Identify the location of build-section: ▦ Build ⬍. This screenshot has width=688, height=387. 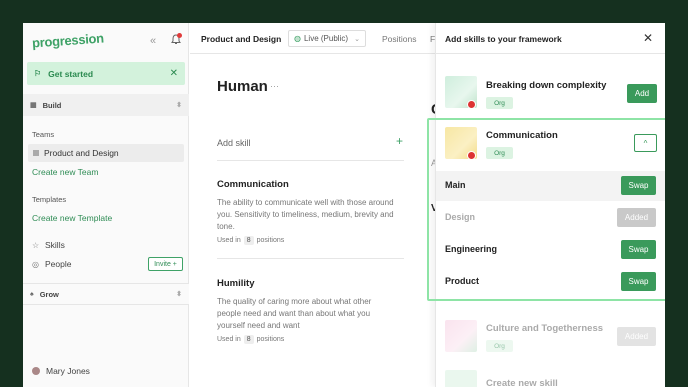
(106, 105).